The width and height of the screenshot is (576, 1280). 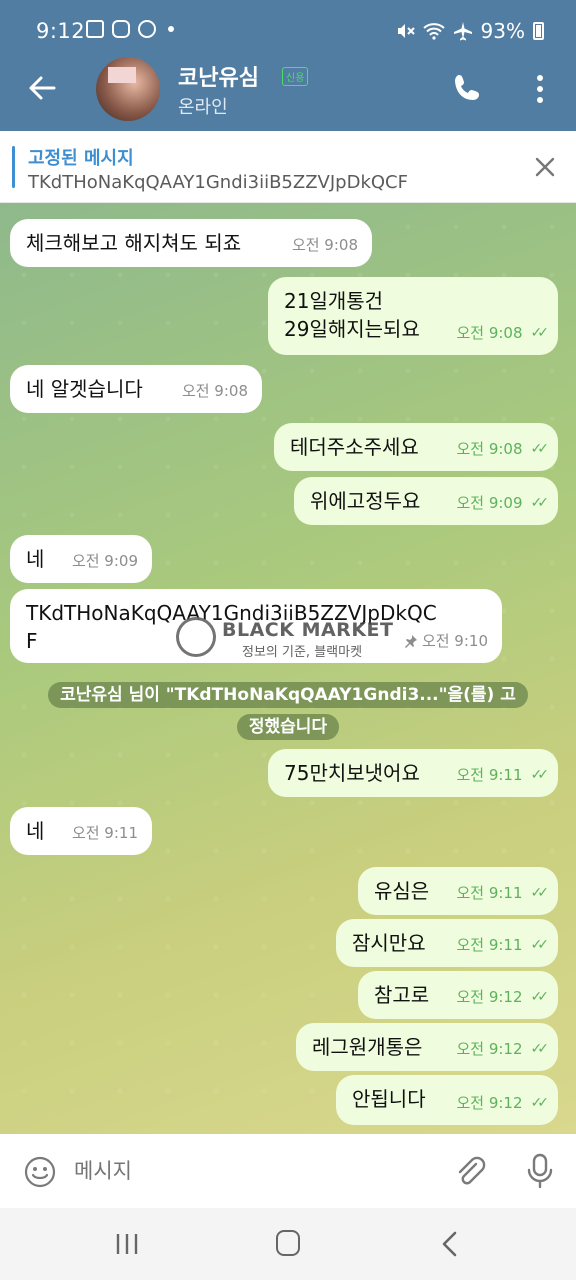 I want to click on message-composer, so click(x=288, y=1171).